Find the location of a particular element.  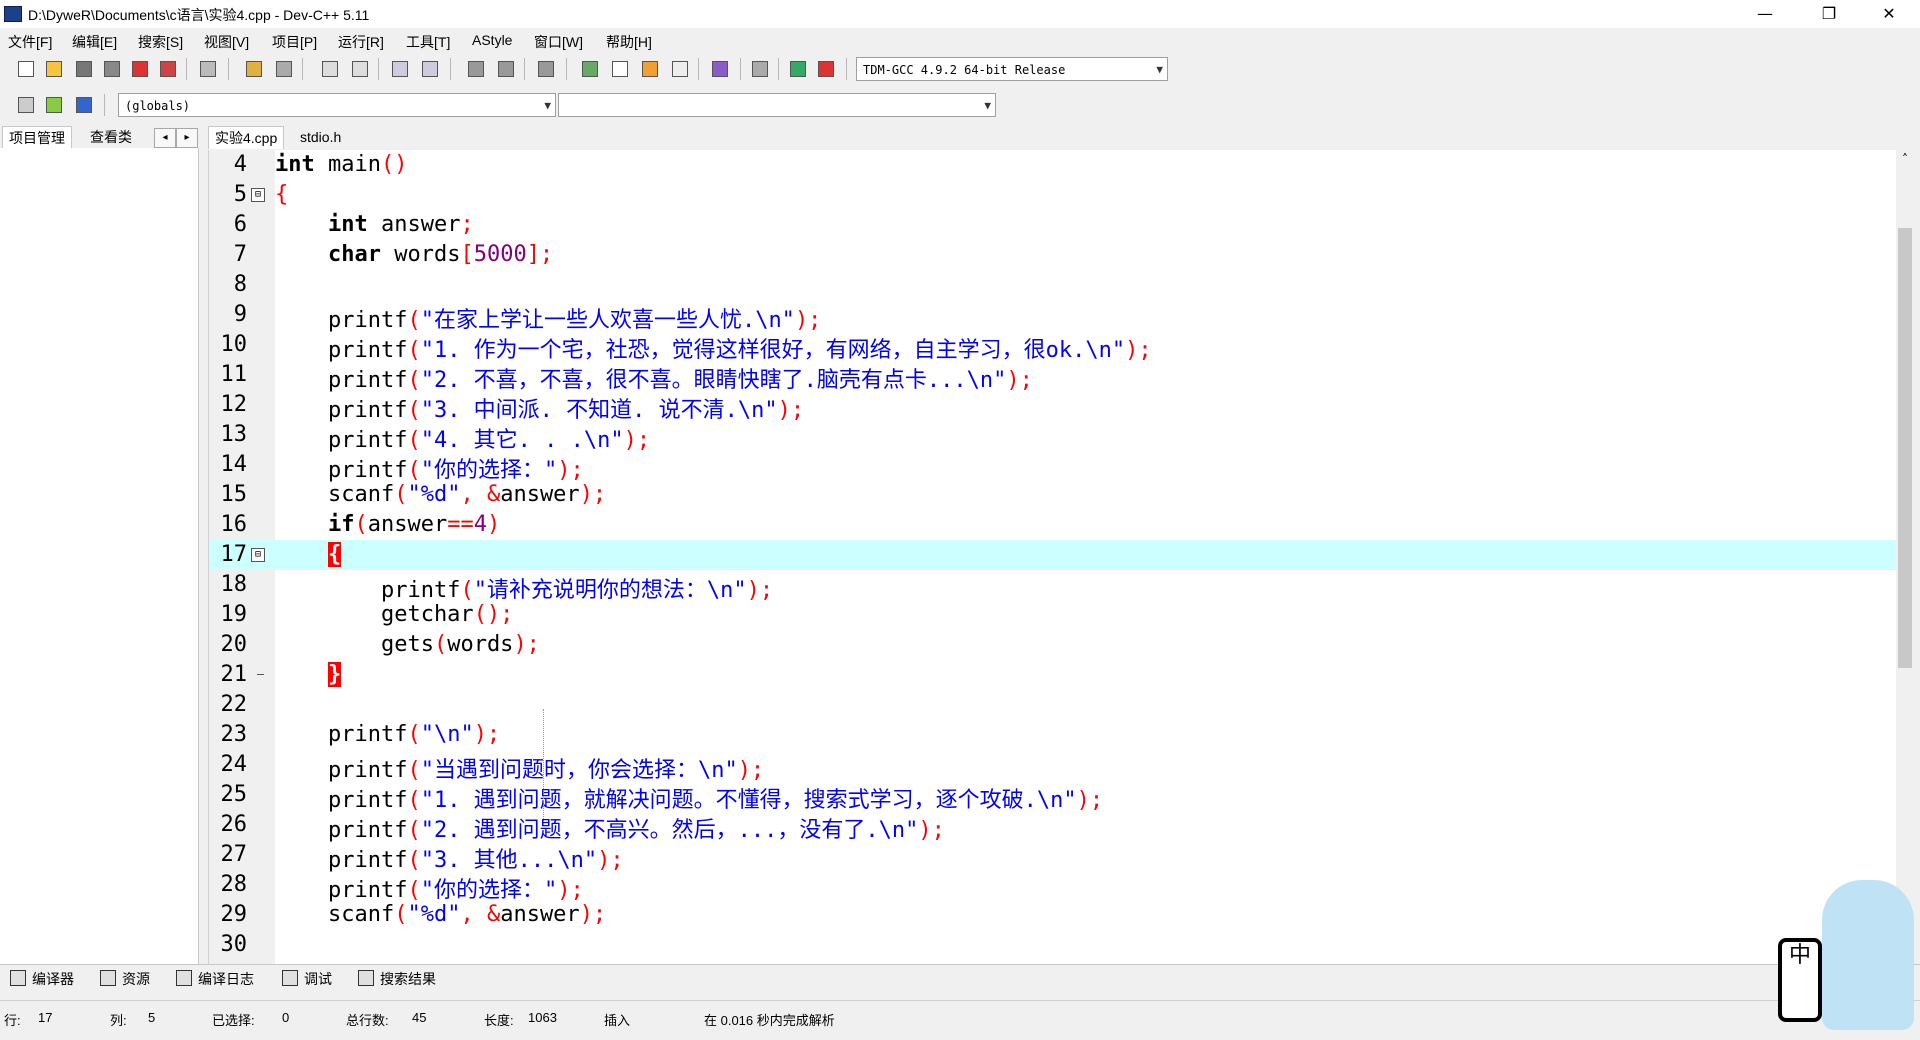

code-token: answer is located at coordinates (540, 914).